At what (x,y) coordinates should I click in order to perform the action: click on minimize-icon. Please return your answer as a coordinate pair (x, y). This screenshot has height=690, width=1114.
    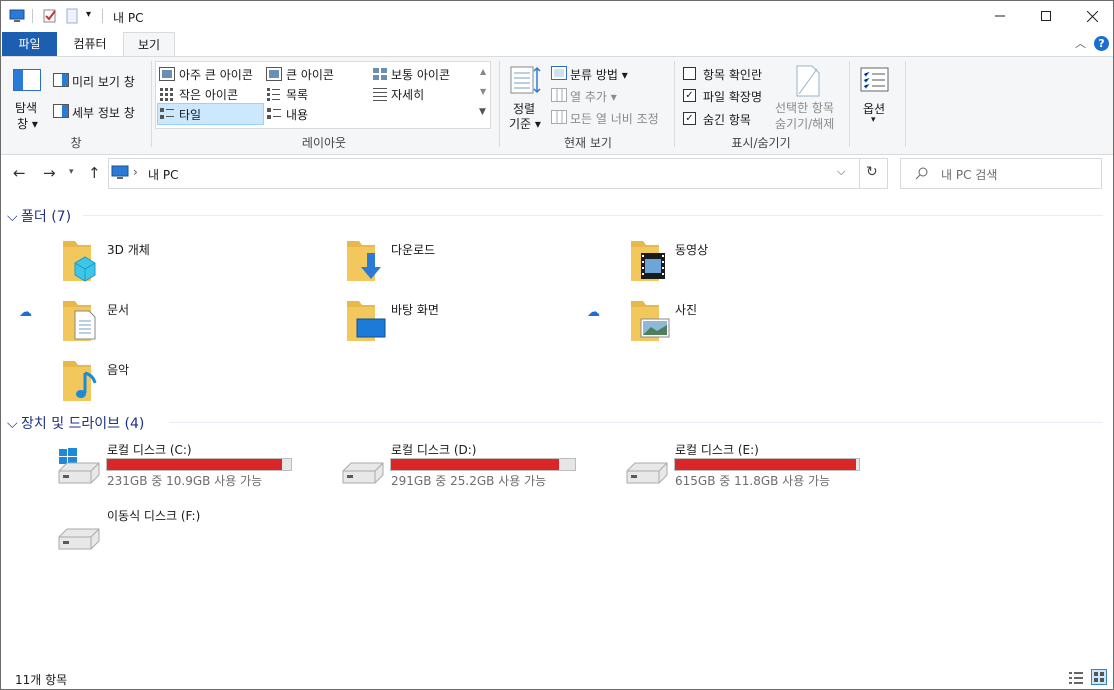
    Looking at the image, I should click on (1000, 16).